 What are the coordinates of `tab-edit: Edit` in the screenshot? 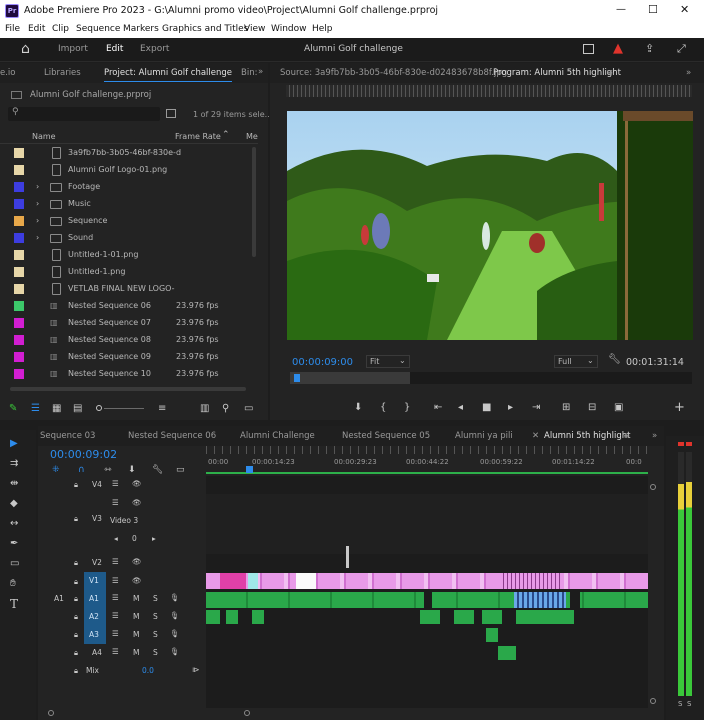 It's located at (114, 49).